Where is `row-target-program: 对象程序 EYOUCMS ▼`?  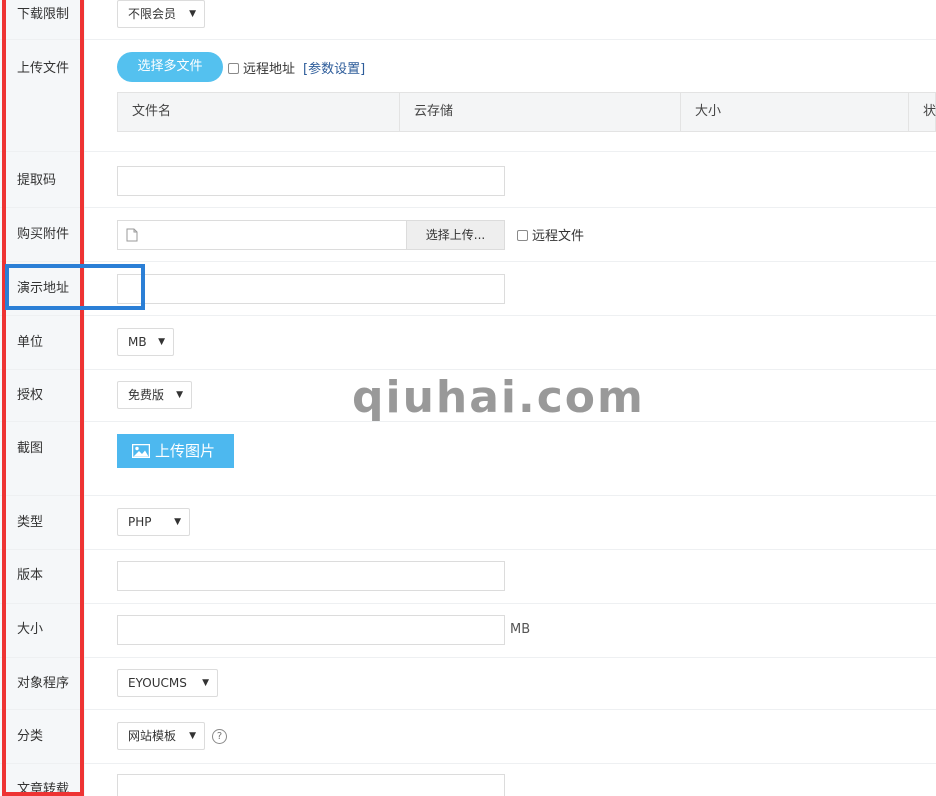 row-target-program: 对象程序 EYOUCMS ▼ is located at coordinates (468, 684).